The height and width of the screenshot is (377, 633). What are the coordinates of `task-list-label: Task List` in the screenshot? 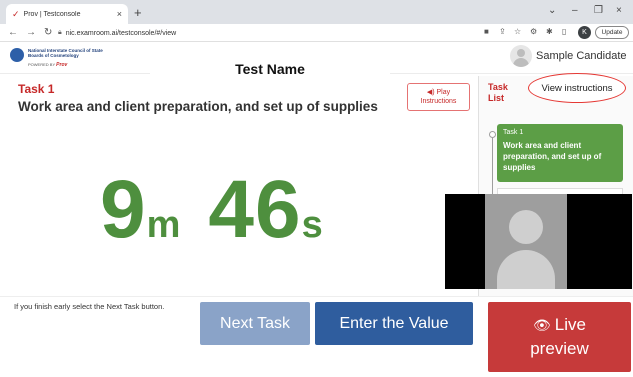 It's located at (498, 92).